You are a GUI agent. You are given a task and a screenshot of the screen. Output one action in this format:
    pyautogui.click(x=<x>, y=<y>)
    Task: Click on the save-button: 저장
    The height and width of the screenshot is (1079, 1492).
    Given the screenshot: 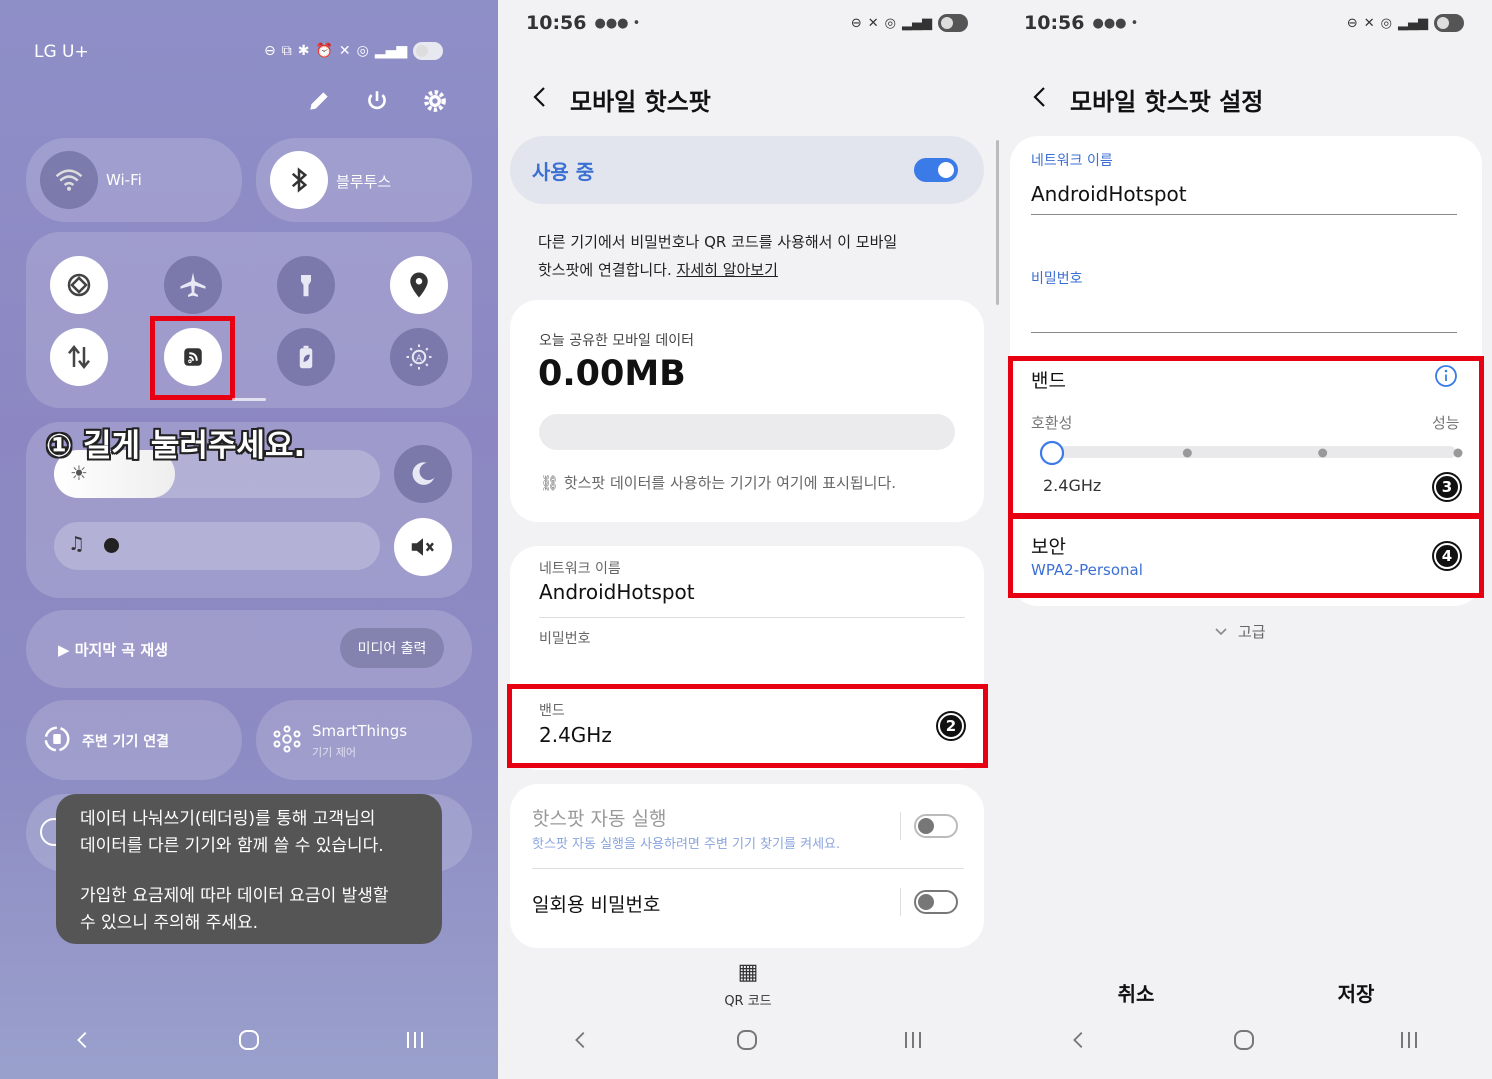 What is the action you would take?
    pyautogui.click(x=1356, y=992)
    